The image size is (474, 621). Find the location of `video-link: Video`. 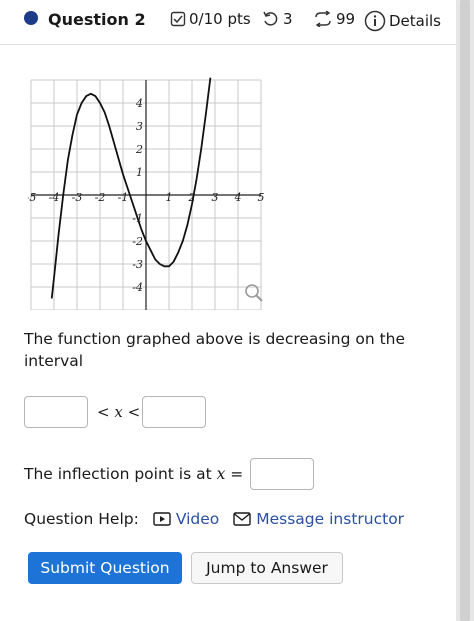

video-link: Video is located at coordinates (186, 519).